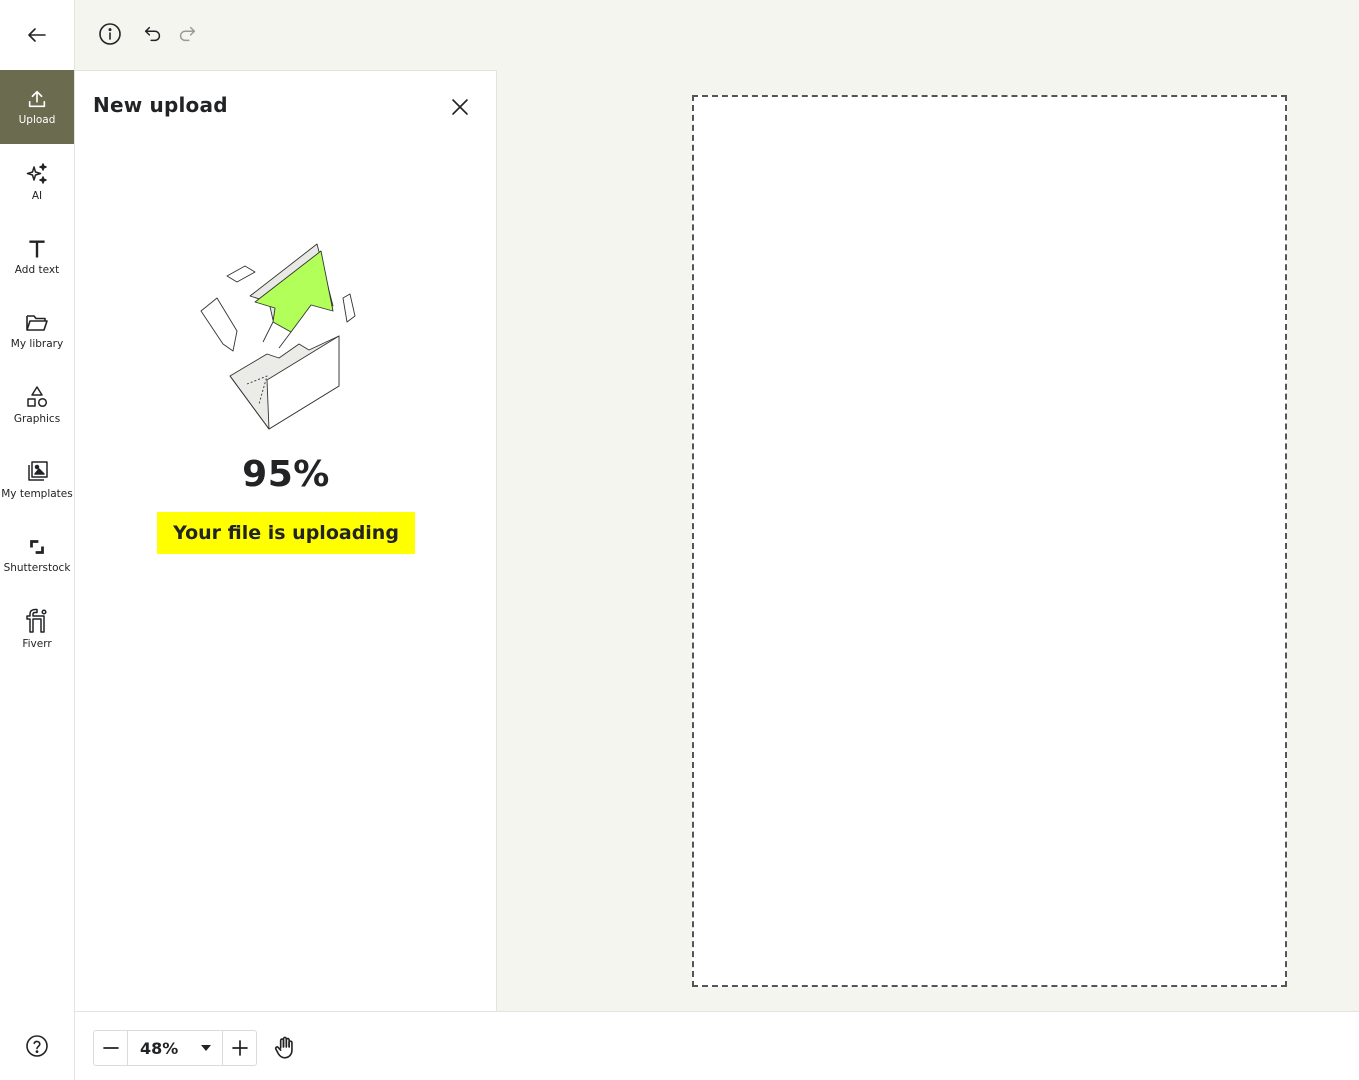 The height and width of the screenshot is (1080, 1359). What do you see at coordinates (37, 397) in the screenshot?
I see `shapes-icon` at bounding box center [37, 397].